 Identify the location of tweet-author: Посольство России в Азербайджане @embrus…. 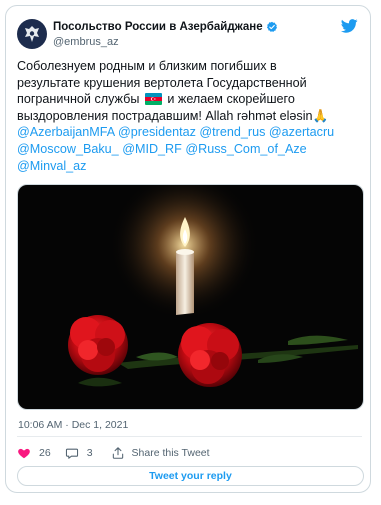
(165, 34).